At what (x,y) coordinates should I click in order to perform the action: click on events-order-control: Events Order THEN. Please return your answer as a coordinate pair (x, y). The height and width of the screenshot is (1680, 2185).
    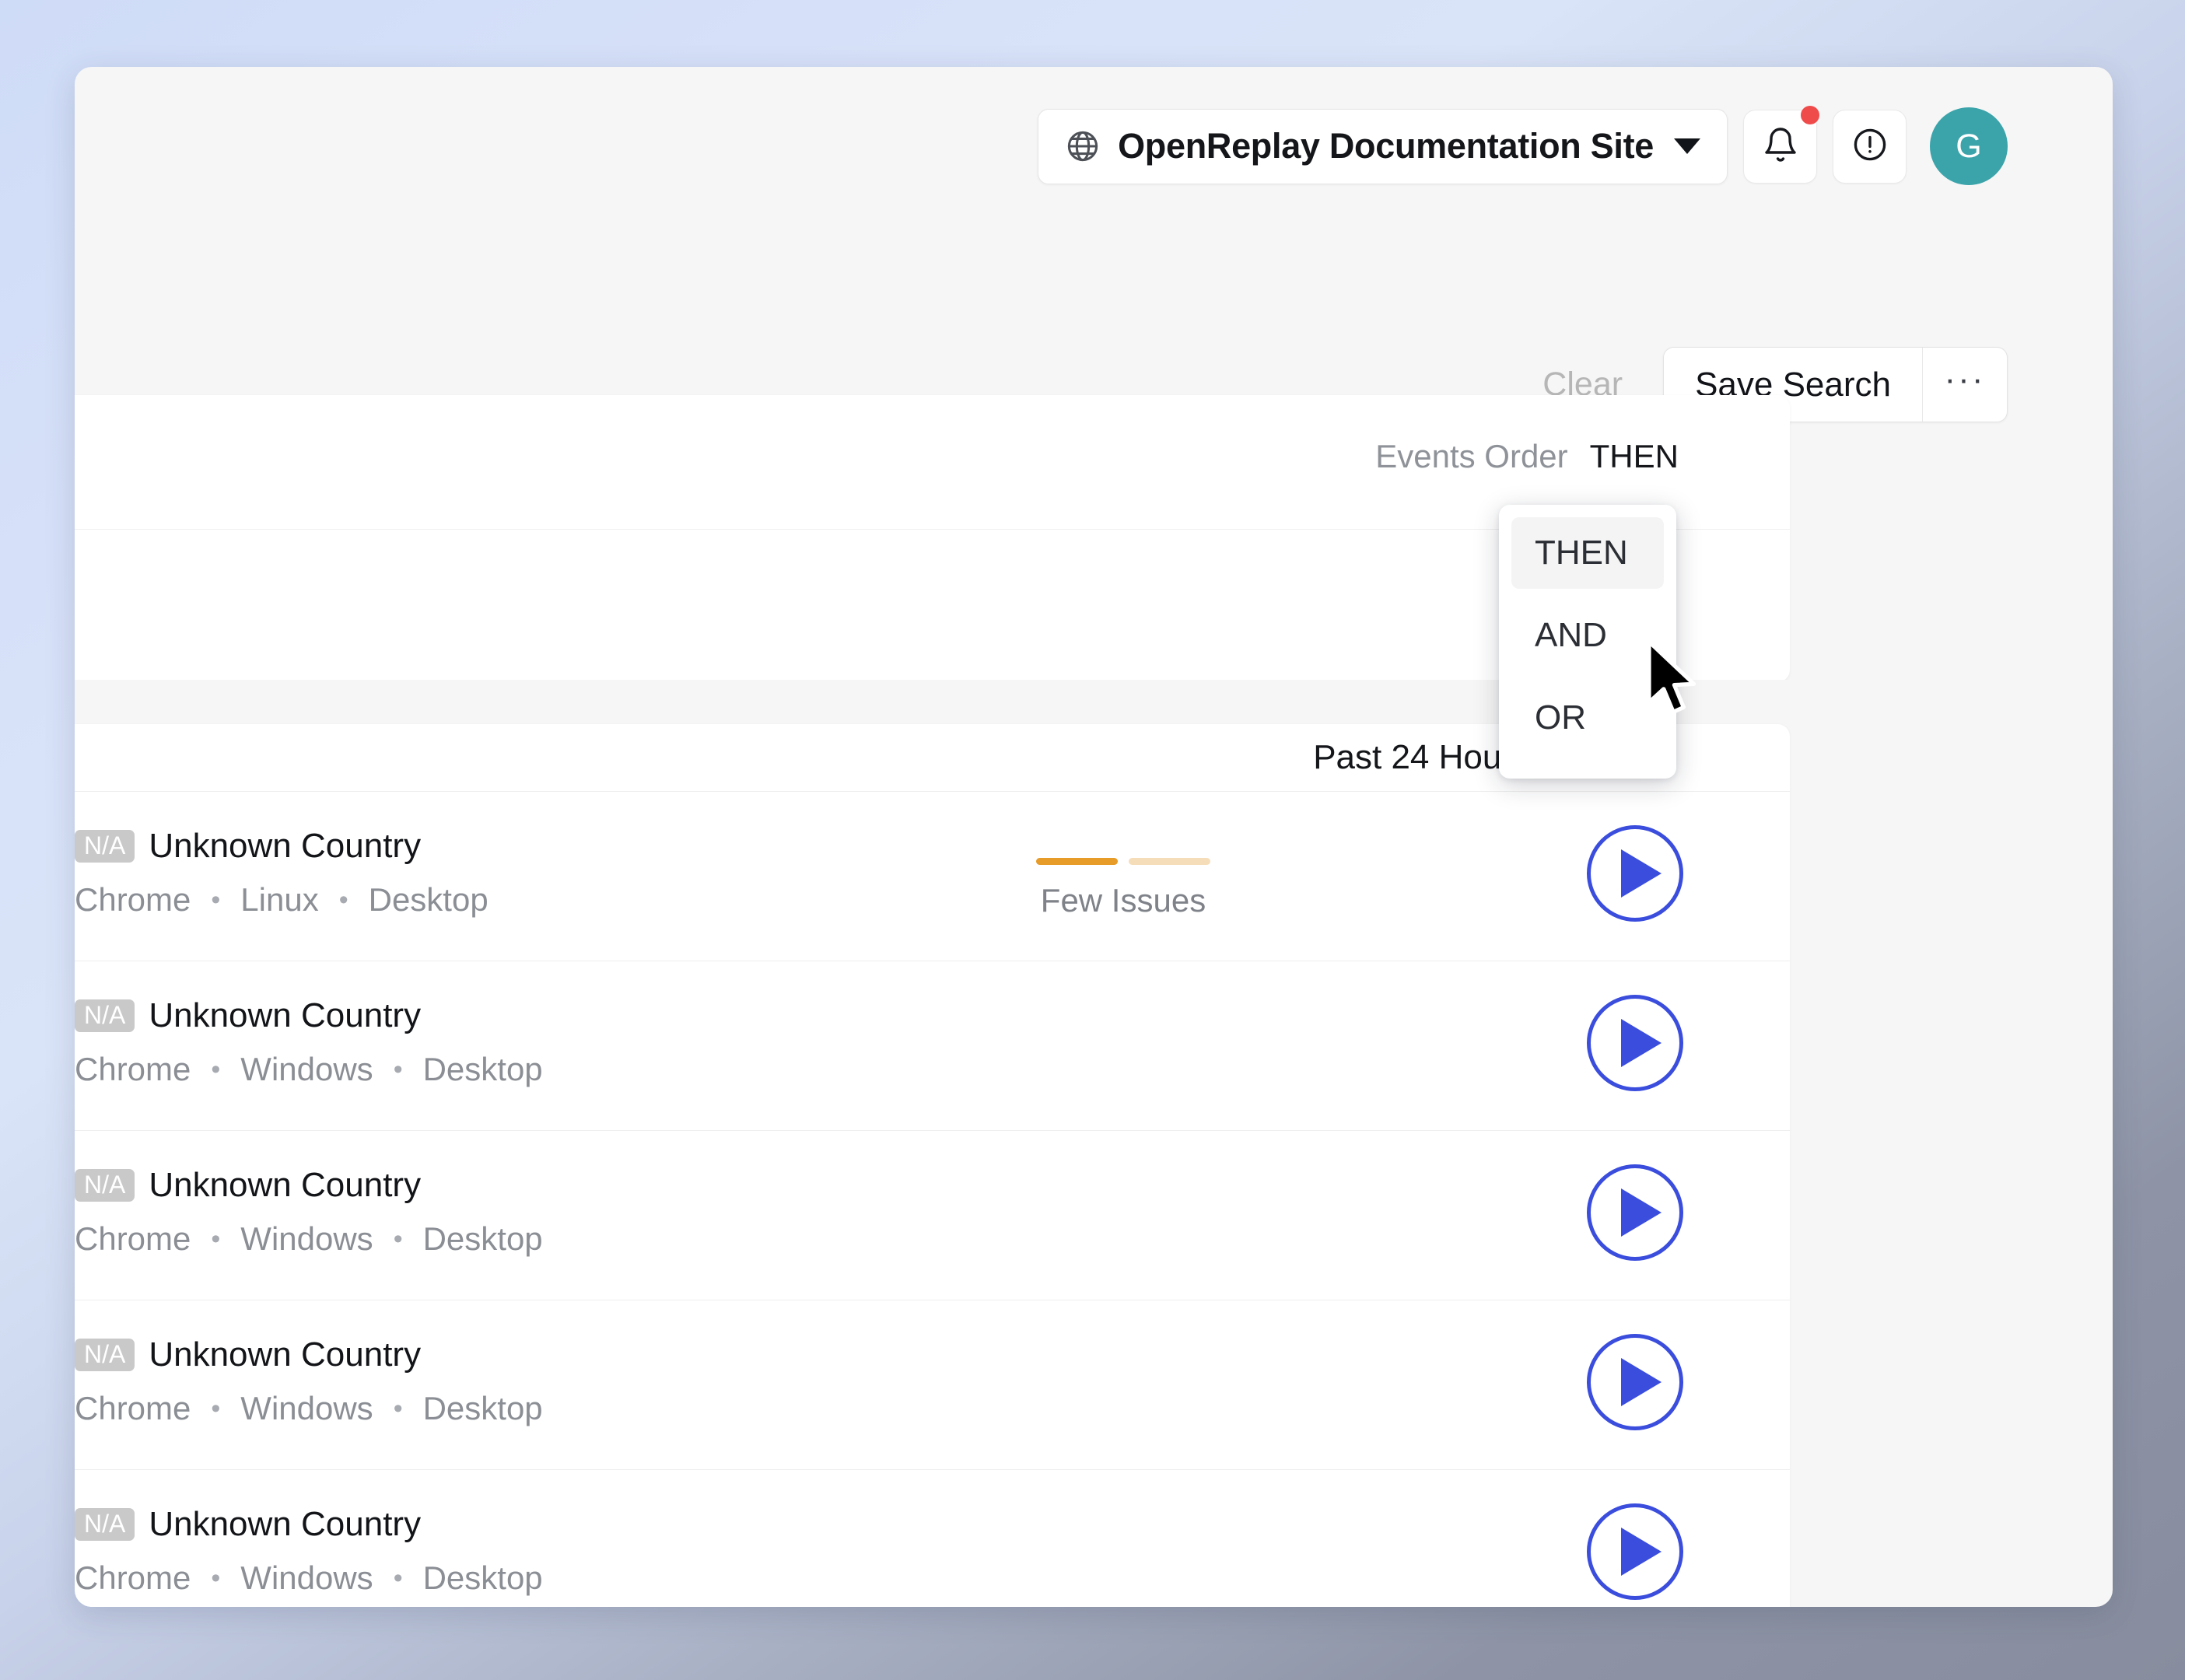
    Looking at the image, I should click on (1527, 456).